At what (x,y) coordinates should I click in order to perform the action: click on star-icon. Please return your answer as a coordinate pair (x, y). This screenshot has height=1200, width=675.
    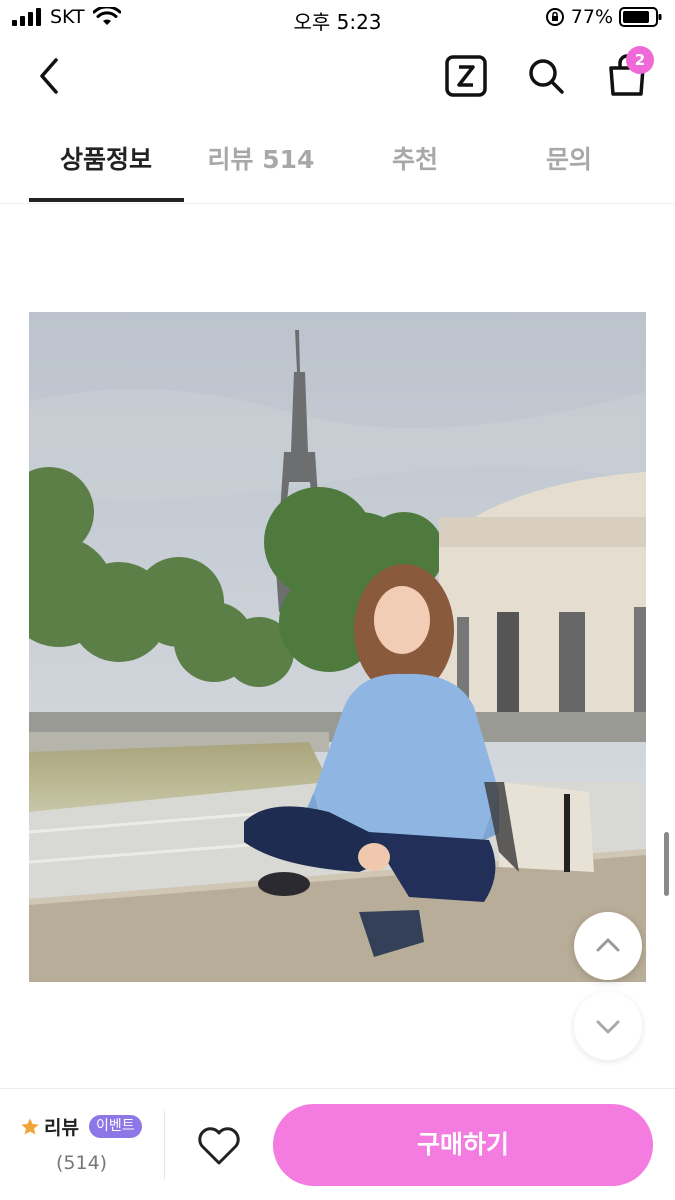
    Looking at the image, I should click on (30, 1126).